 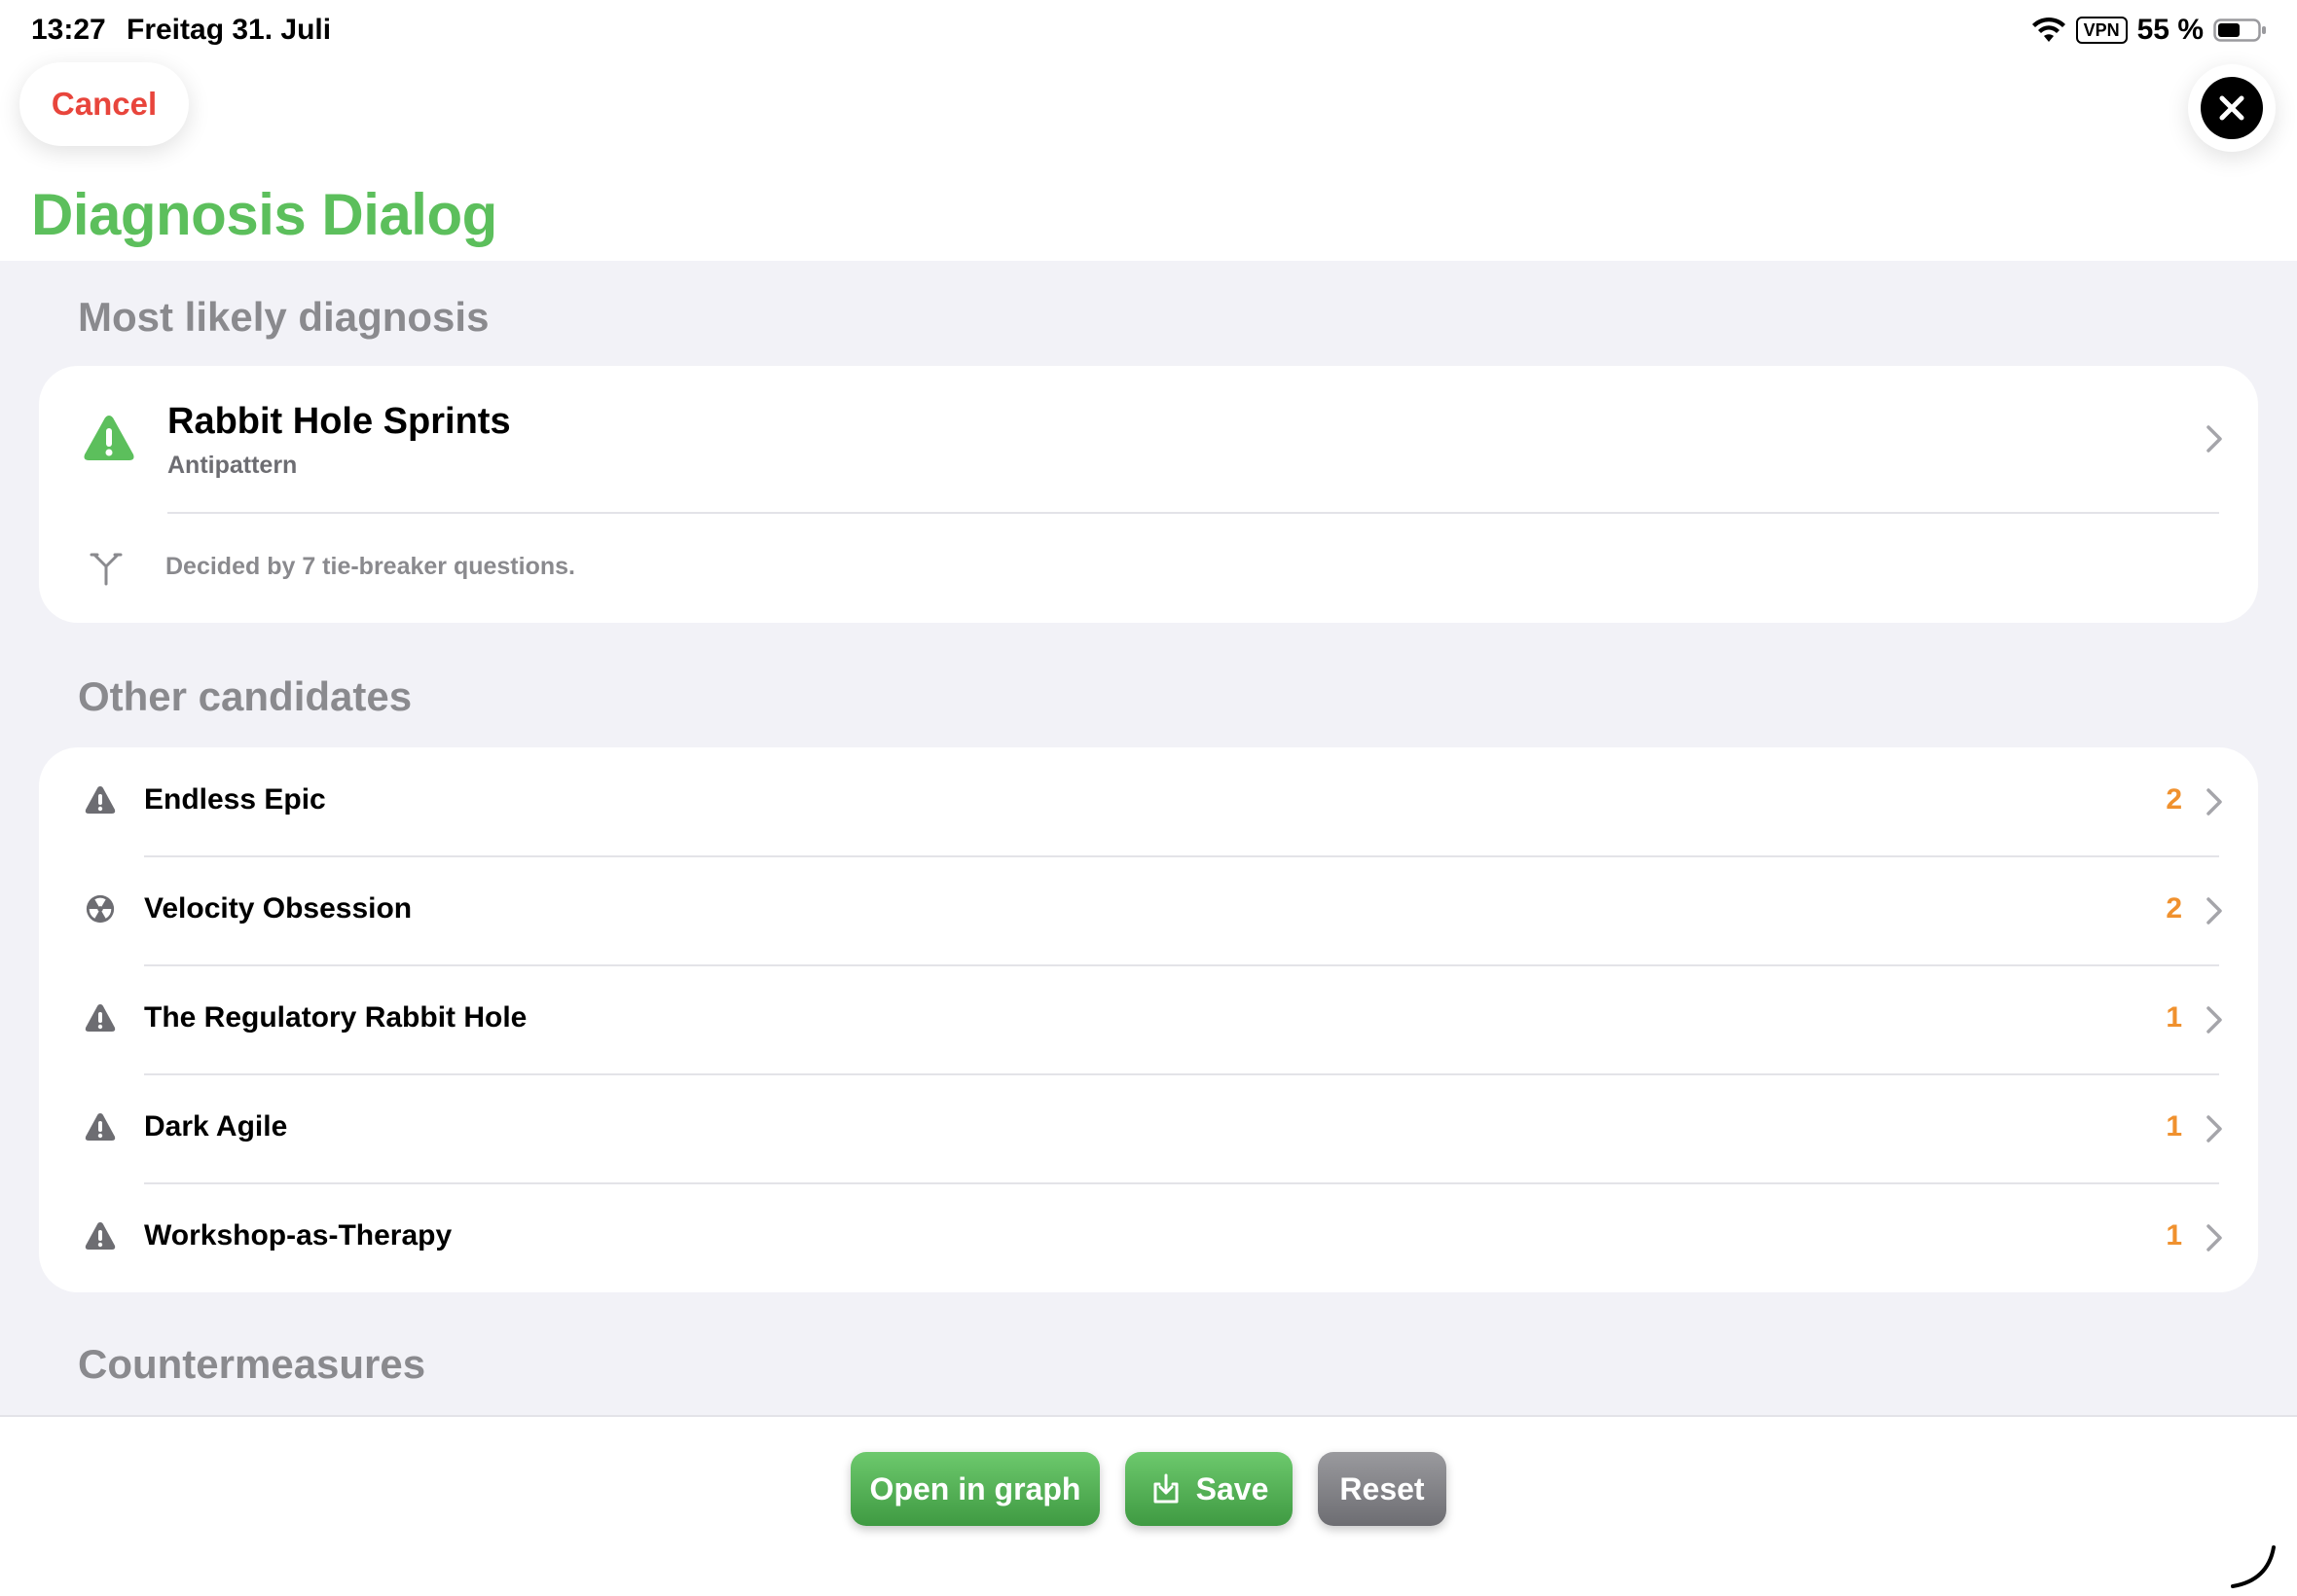 I want to click on status-time: 13:27, so click(x=68, y=30).